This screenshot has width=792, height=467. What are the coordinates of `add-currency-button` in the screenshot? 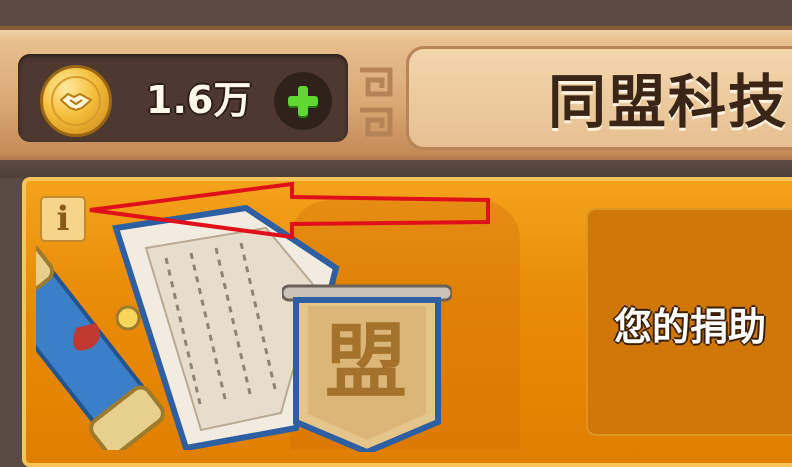 It's located at (303, 101).